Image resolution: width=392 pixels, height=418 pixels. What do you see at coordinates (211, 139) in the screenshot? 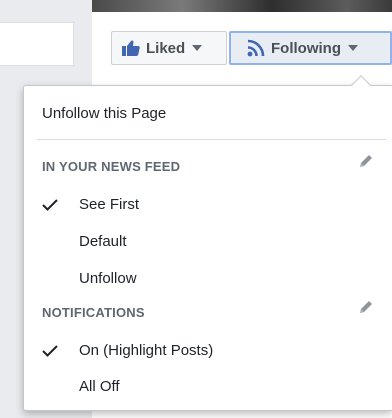
I see `menu-divider` at bounding box center [211, 139].